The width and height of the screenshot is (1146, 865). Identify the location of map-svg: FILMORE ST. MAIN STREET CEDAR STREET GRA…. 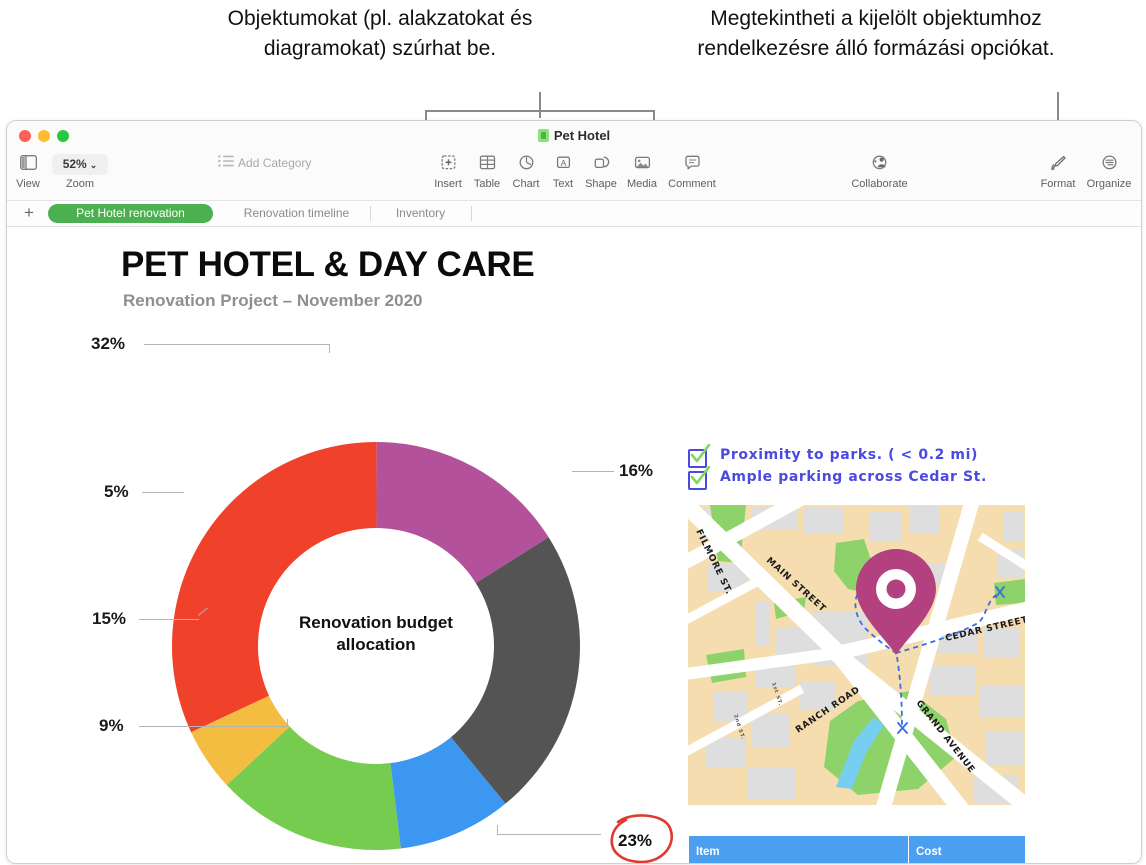
(856, 655).